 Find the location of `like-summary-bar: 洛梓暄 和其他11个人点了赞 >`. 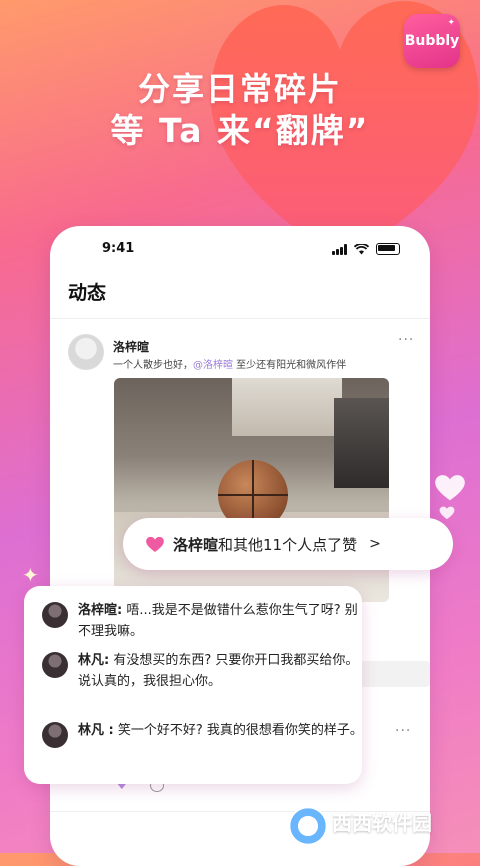

like-summary-bar: 洛梓暄 和其他11个人点了赞 > is located at coordinates (288, 544).